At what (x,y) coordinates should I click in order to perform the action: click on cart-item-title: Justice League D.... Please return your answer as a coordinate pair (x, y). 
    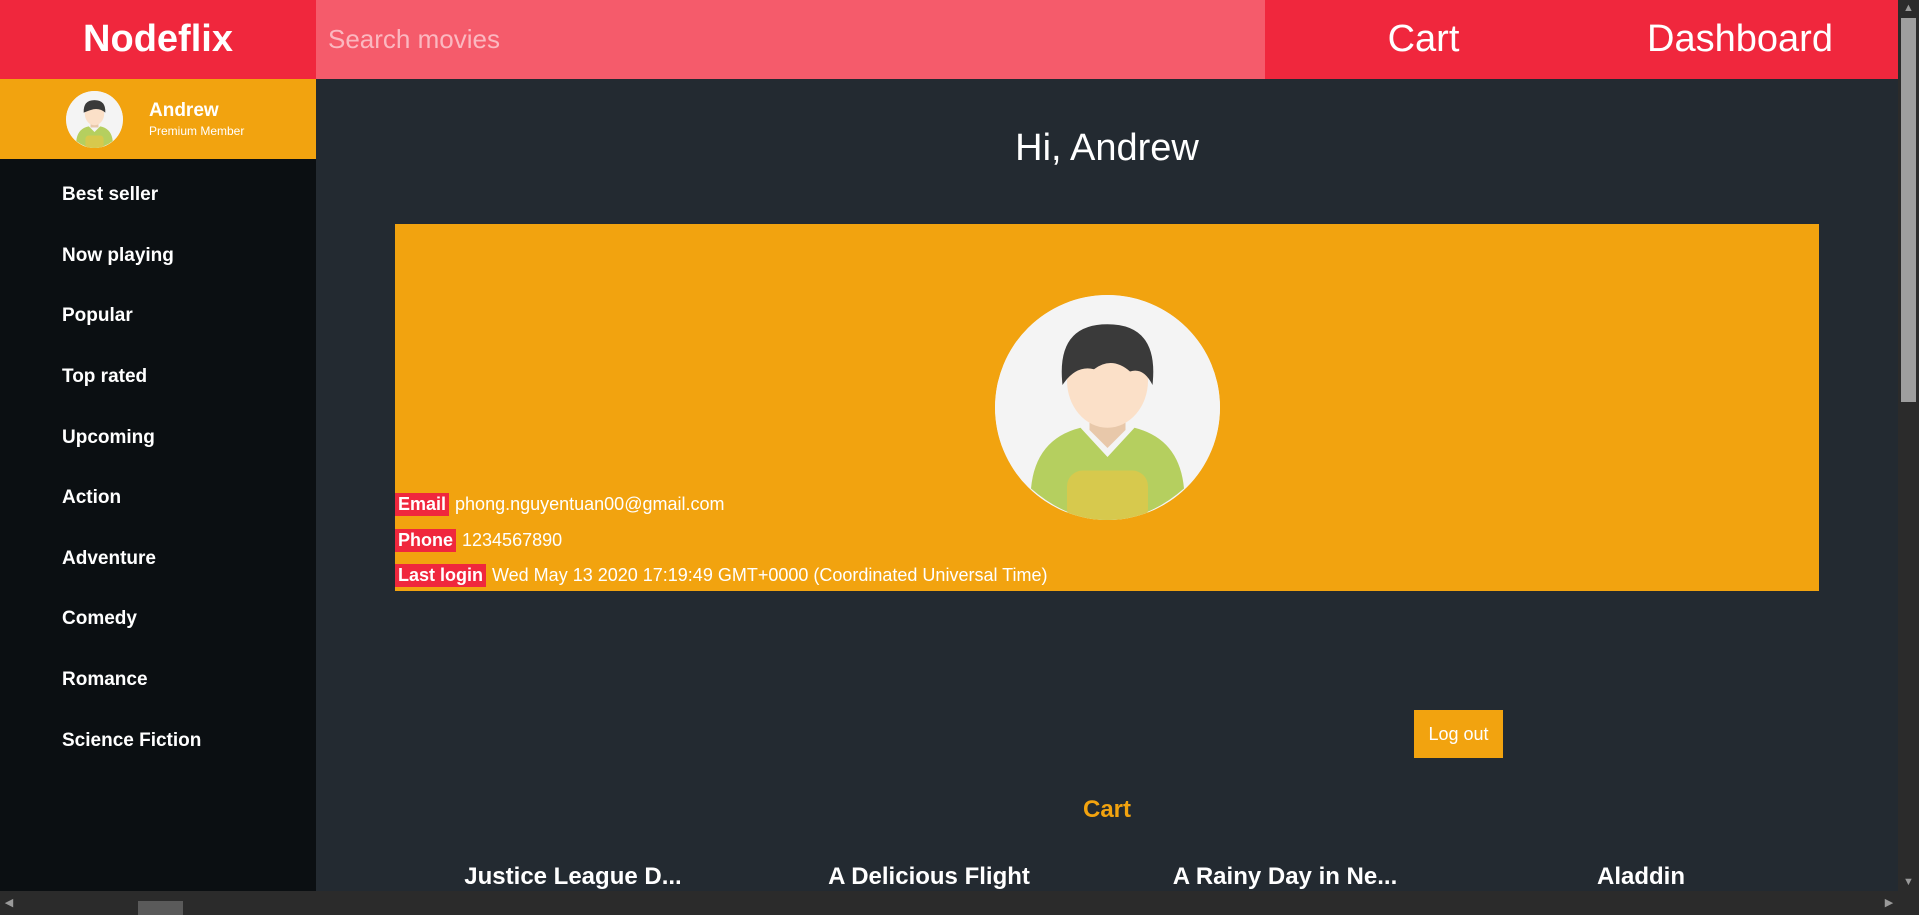
    Looking at the image, I should click on (573, 877).